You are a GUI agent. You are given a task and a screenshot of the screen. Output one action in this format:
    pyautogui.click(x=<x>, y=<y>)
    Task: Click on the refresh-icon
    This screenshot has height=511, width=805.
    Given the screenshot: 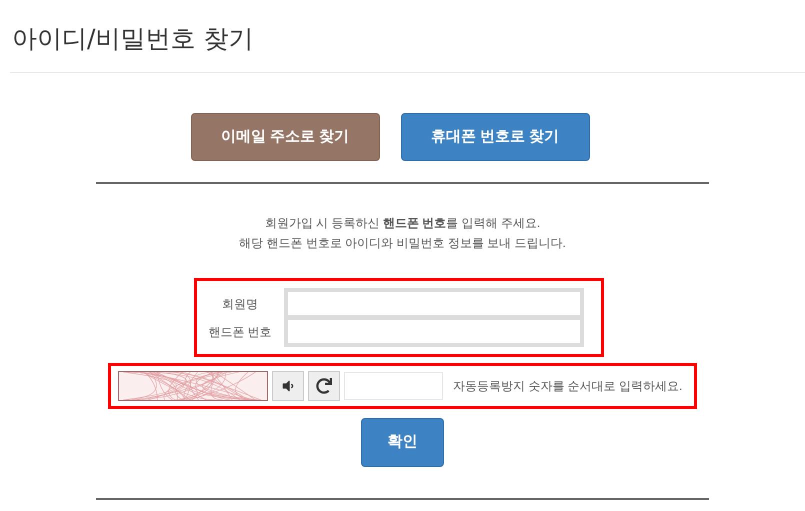 What is the action you would take?
    pyautogui.click(x=324, y=386)
    